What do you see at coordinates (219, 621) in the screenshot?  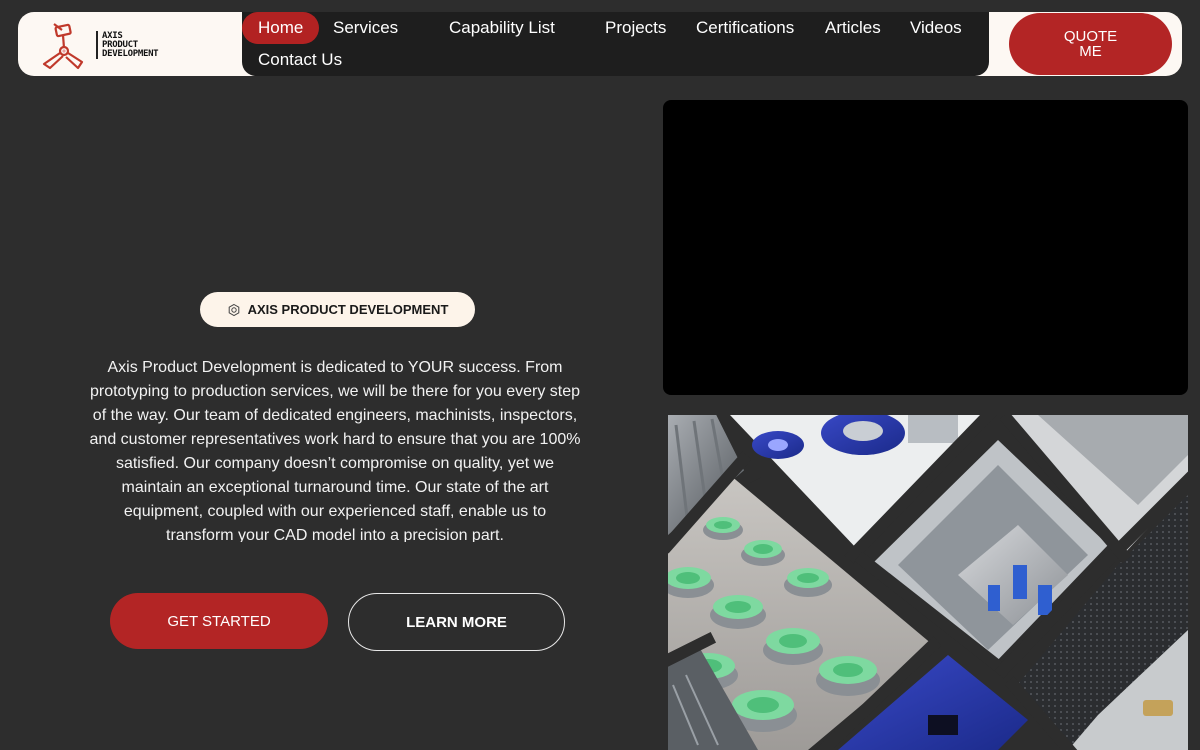 I see `get-started-button: GET STARTED` at bounding box center [219, 621].